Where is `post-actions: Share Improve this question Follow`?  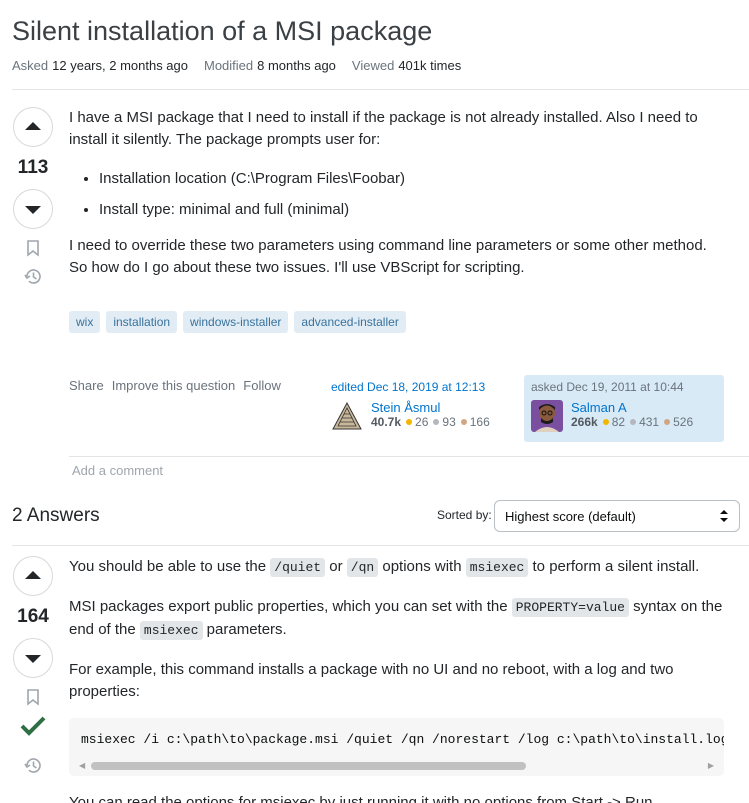 post-actions: Share Improve this question Follow is located at coordinates (175, 385).